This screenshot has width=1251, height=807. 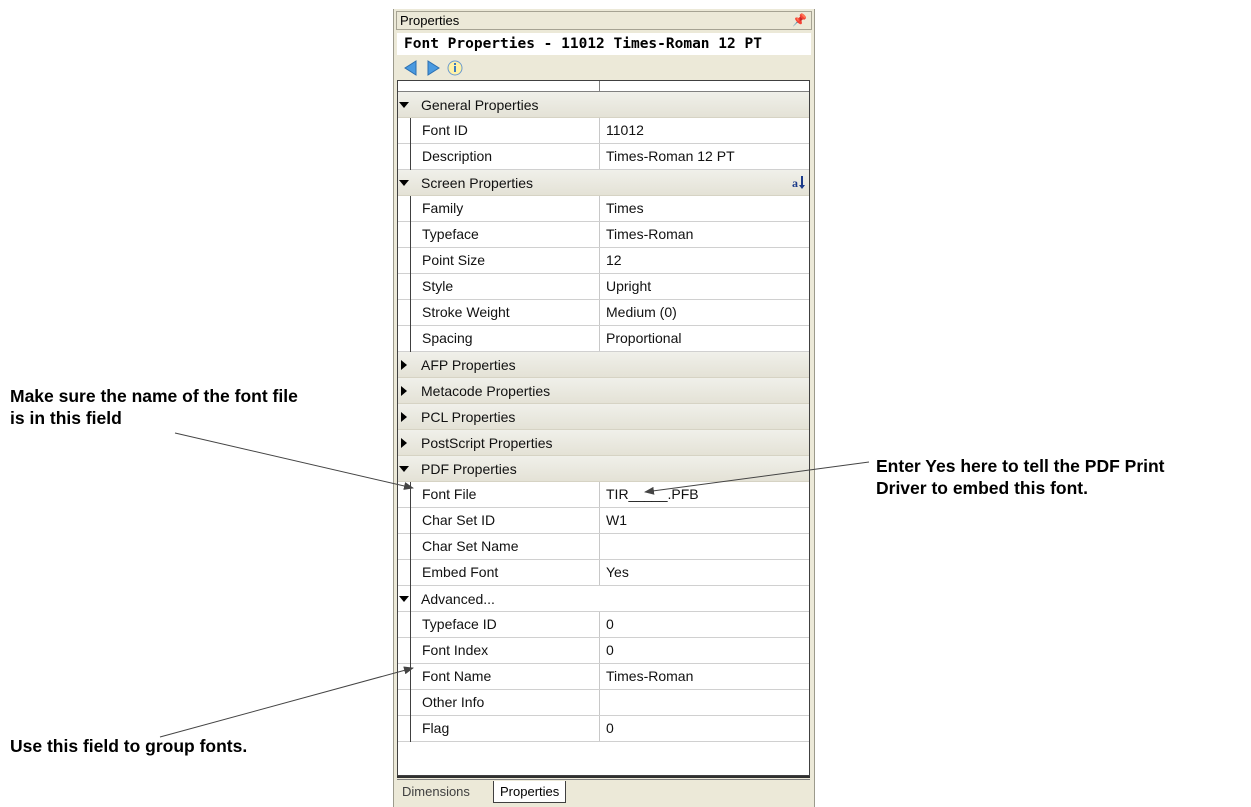 What do you see at coordinates (294, 461) in the screenshot?
I see `arrow-font-file` at bounding box center [294, 461].